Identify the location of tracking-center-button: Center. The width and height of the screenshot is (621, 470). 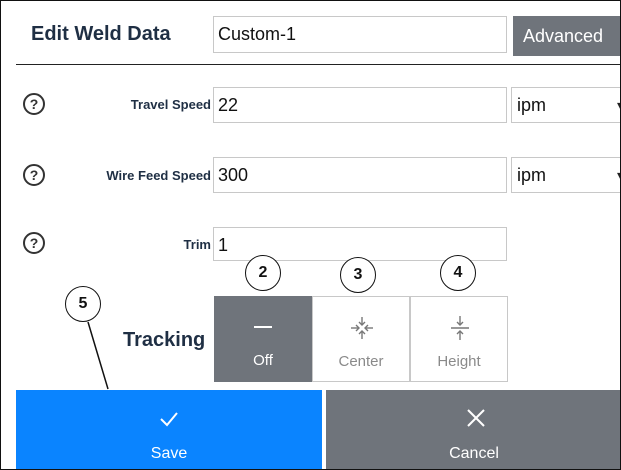
(361, 339).